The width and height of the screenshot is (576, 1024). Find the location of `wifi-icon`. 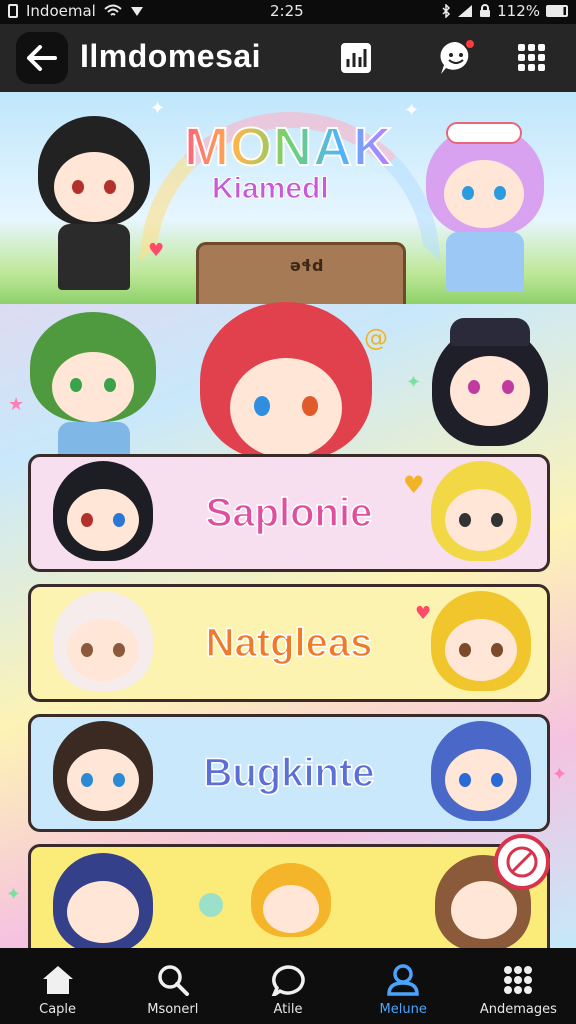

wifi-icon is located at coordinates (113, 10).